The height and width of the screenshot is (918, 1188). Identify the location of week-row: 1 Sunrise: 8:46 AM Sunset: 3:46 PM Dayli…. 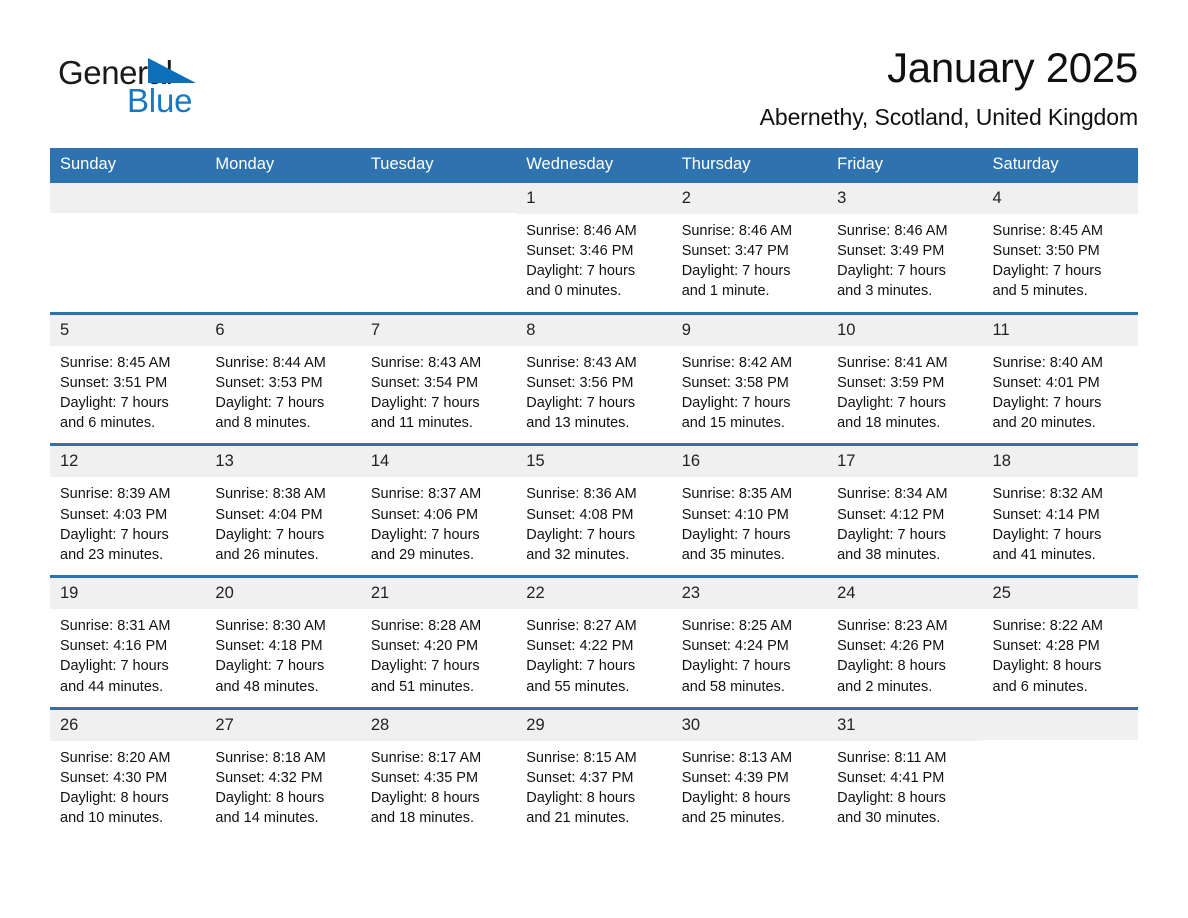
(594, 247).